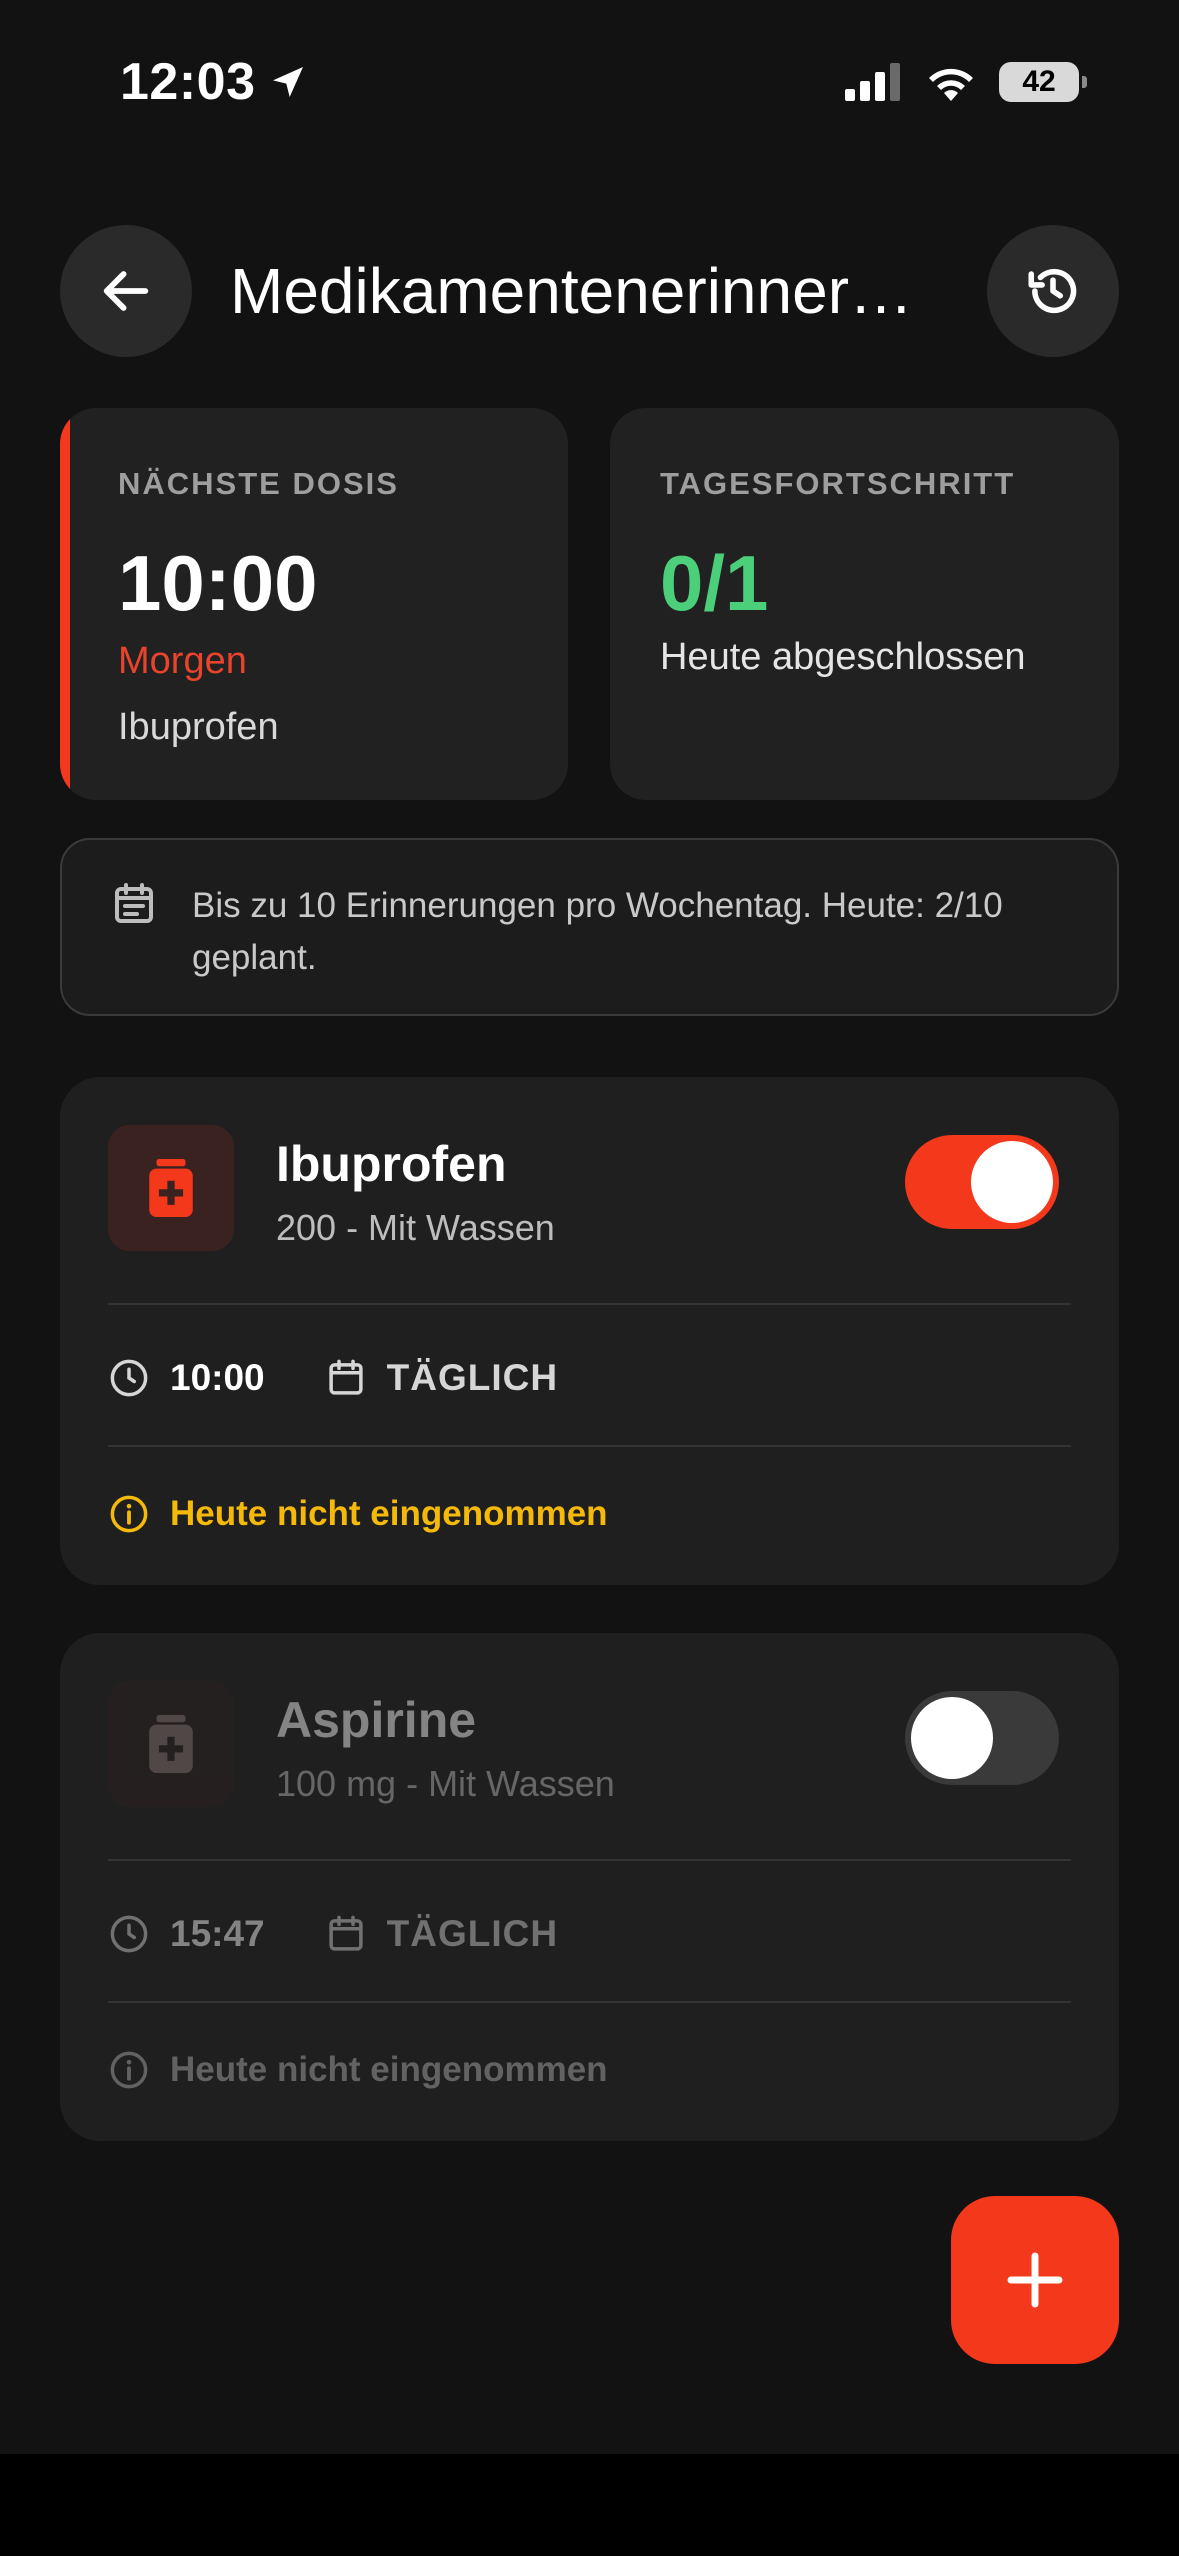 The height and width of the screenshot is (2556, 1179). Describe the element at coordinates (258, 483) in the screenshot. I see `next-dose-label: NÄCHSTE DOSIS` at that location.